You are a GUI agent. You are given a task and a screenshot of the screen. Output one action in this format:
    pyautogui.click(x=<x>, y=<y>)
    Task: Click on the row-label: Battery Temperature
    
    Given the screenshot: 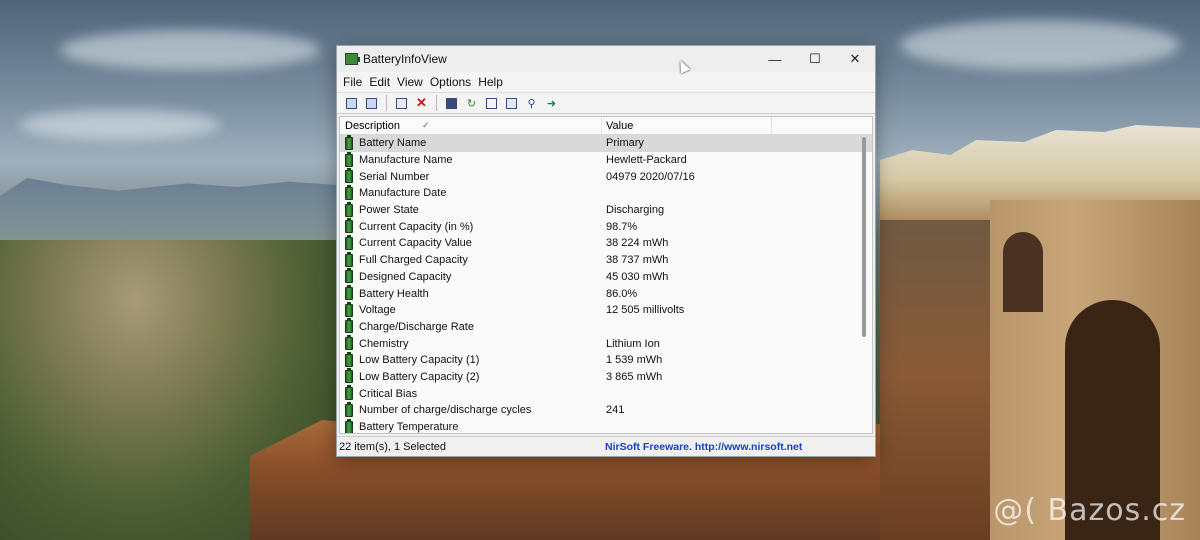 What is the action you would take?
    pyautogui.click(x=409, y=427)
    